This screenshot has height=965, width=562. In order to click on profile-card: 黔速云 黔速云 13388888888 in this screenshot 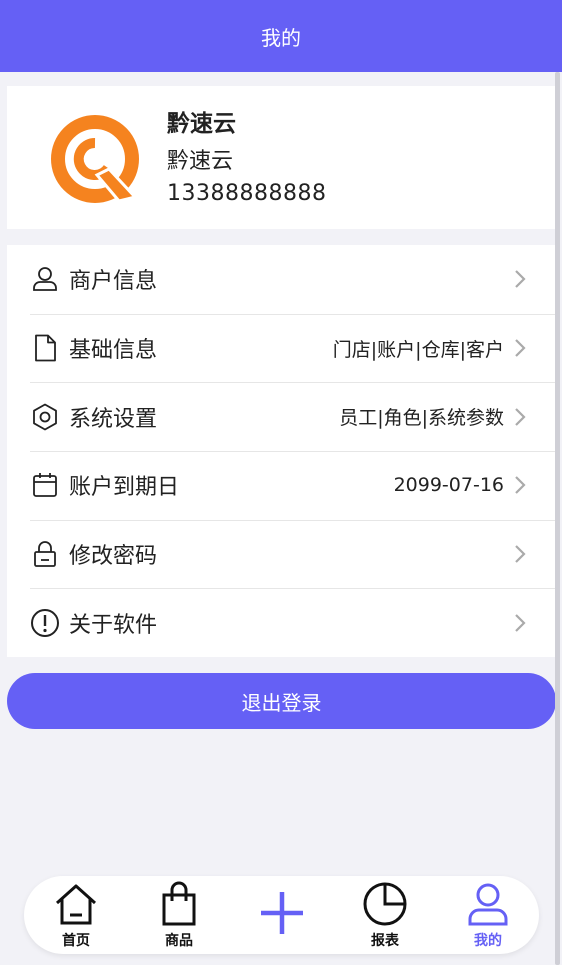, I will do `click(281, 157)`.